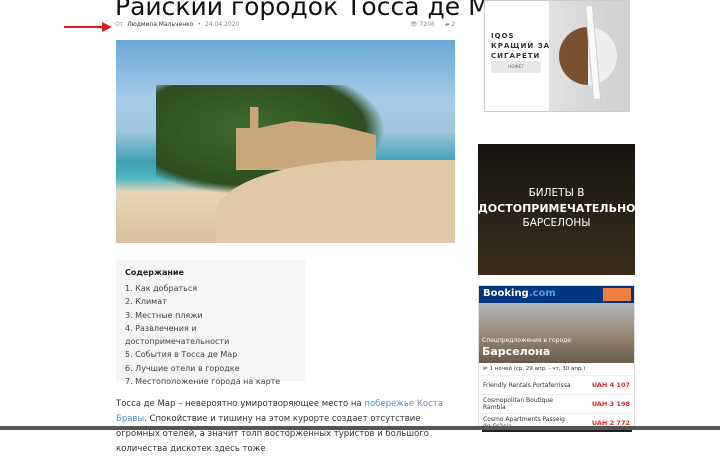  Describe the element at coordinates (210, 288) in the screenshot. I see `toc-item: 1. Как добраться` at that location.